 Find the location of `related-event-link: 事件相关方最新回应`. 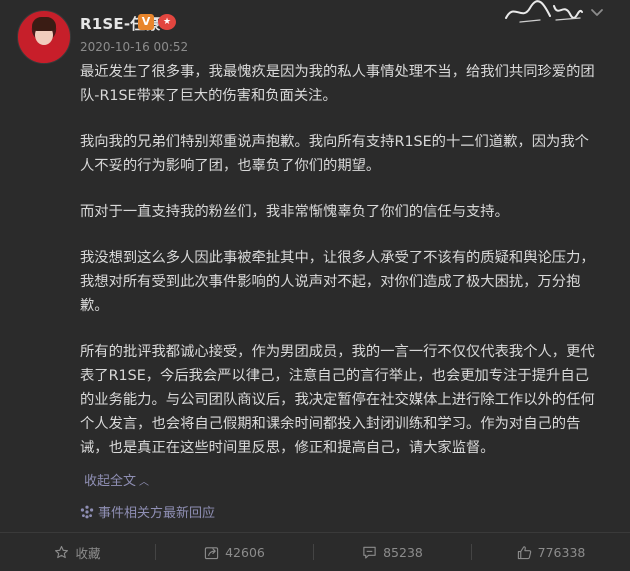

related-event-link: 事件相关方最新回应 is located at coordinates (147, 511).